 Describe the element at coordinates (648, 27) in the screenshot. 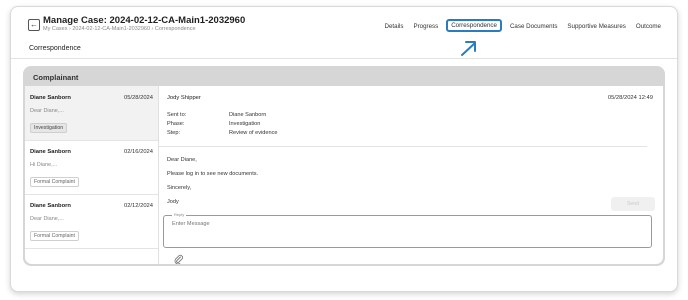

I see `tab-outcome: Outcome` at that location.